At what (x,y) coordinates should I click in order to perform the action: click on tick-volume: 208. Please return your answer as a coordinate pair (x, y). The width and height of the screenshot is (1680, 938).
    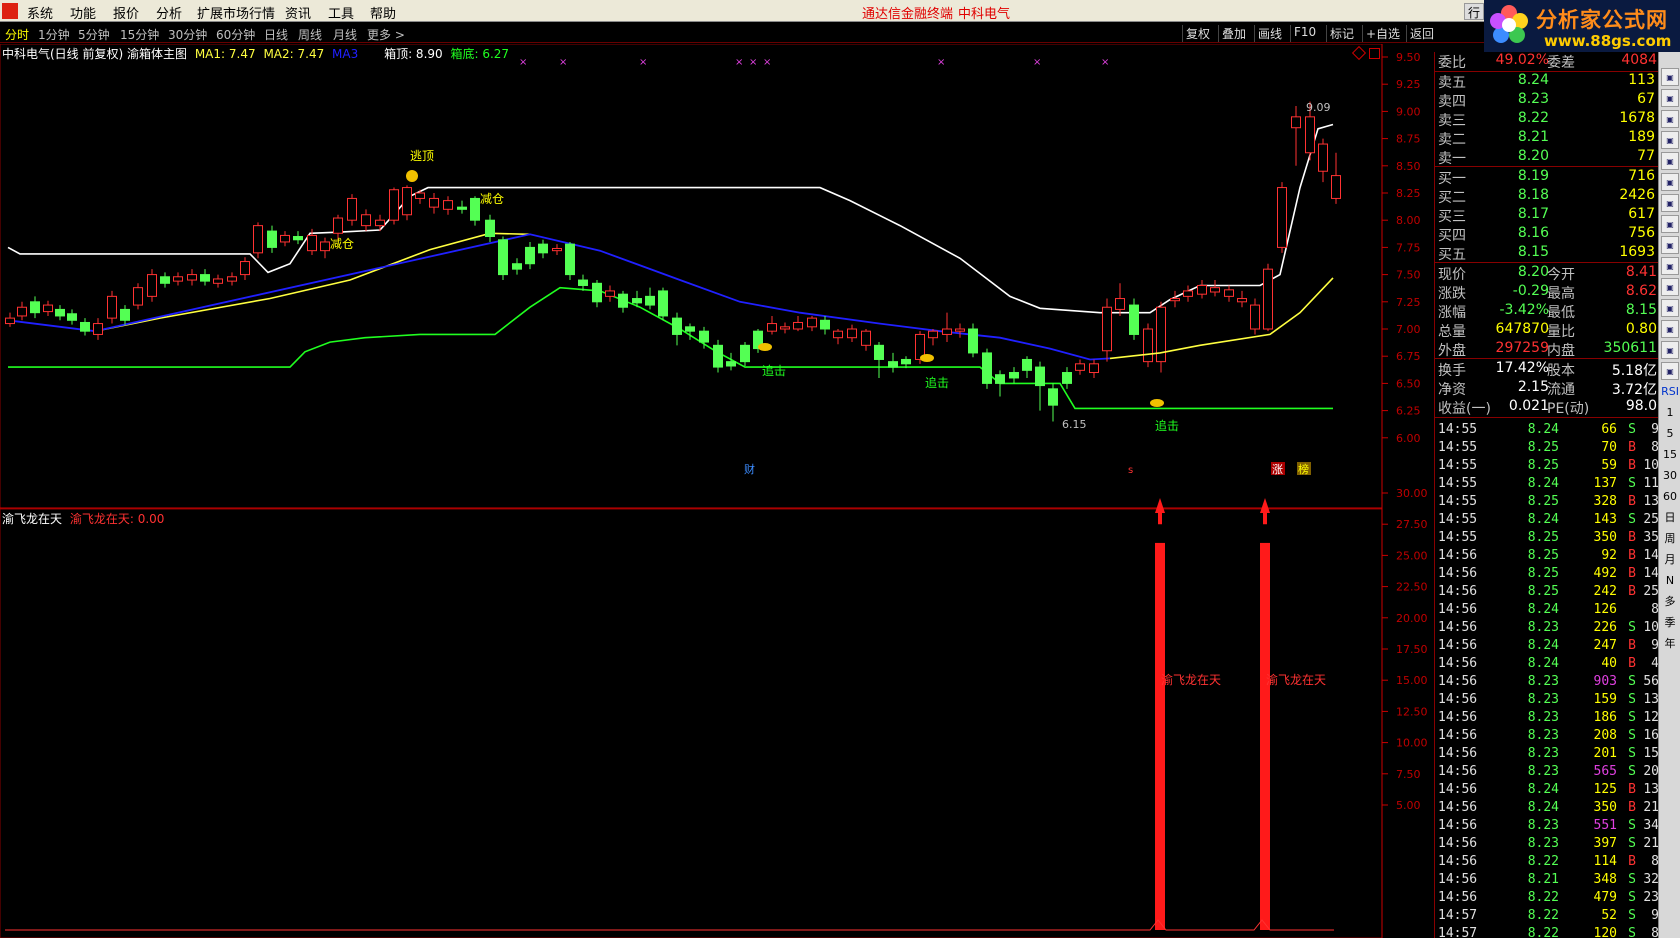
    Looking at the image, I should click on (1605, 735).